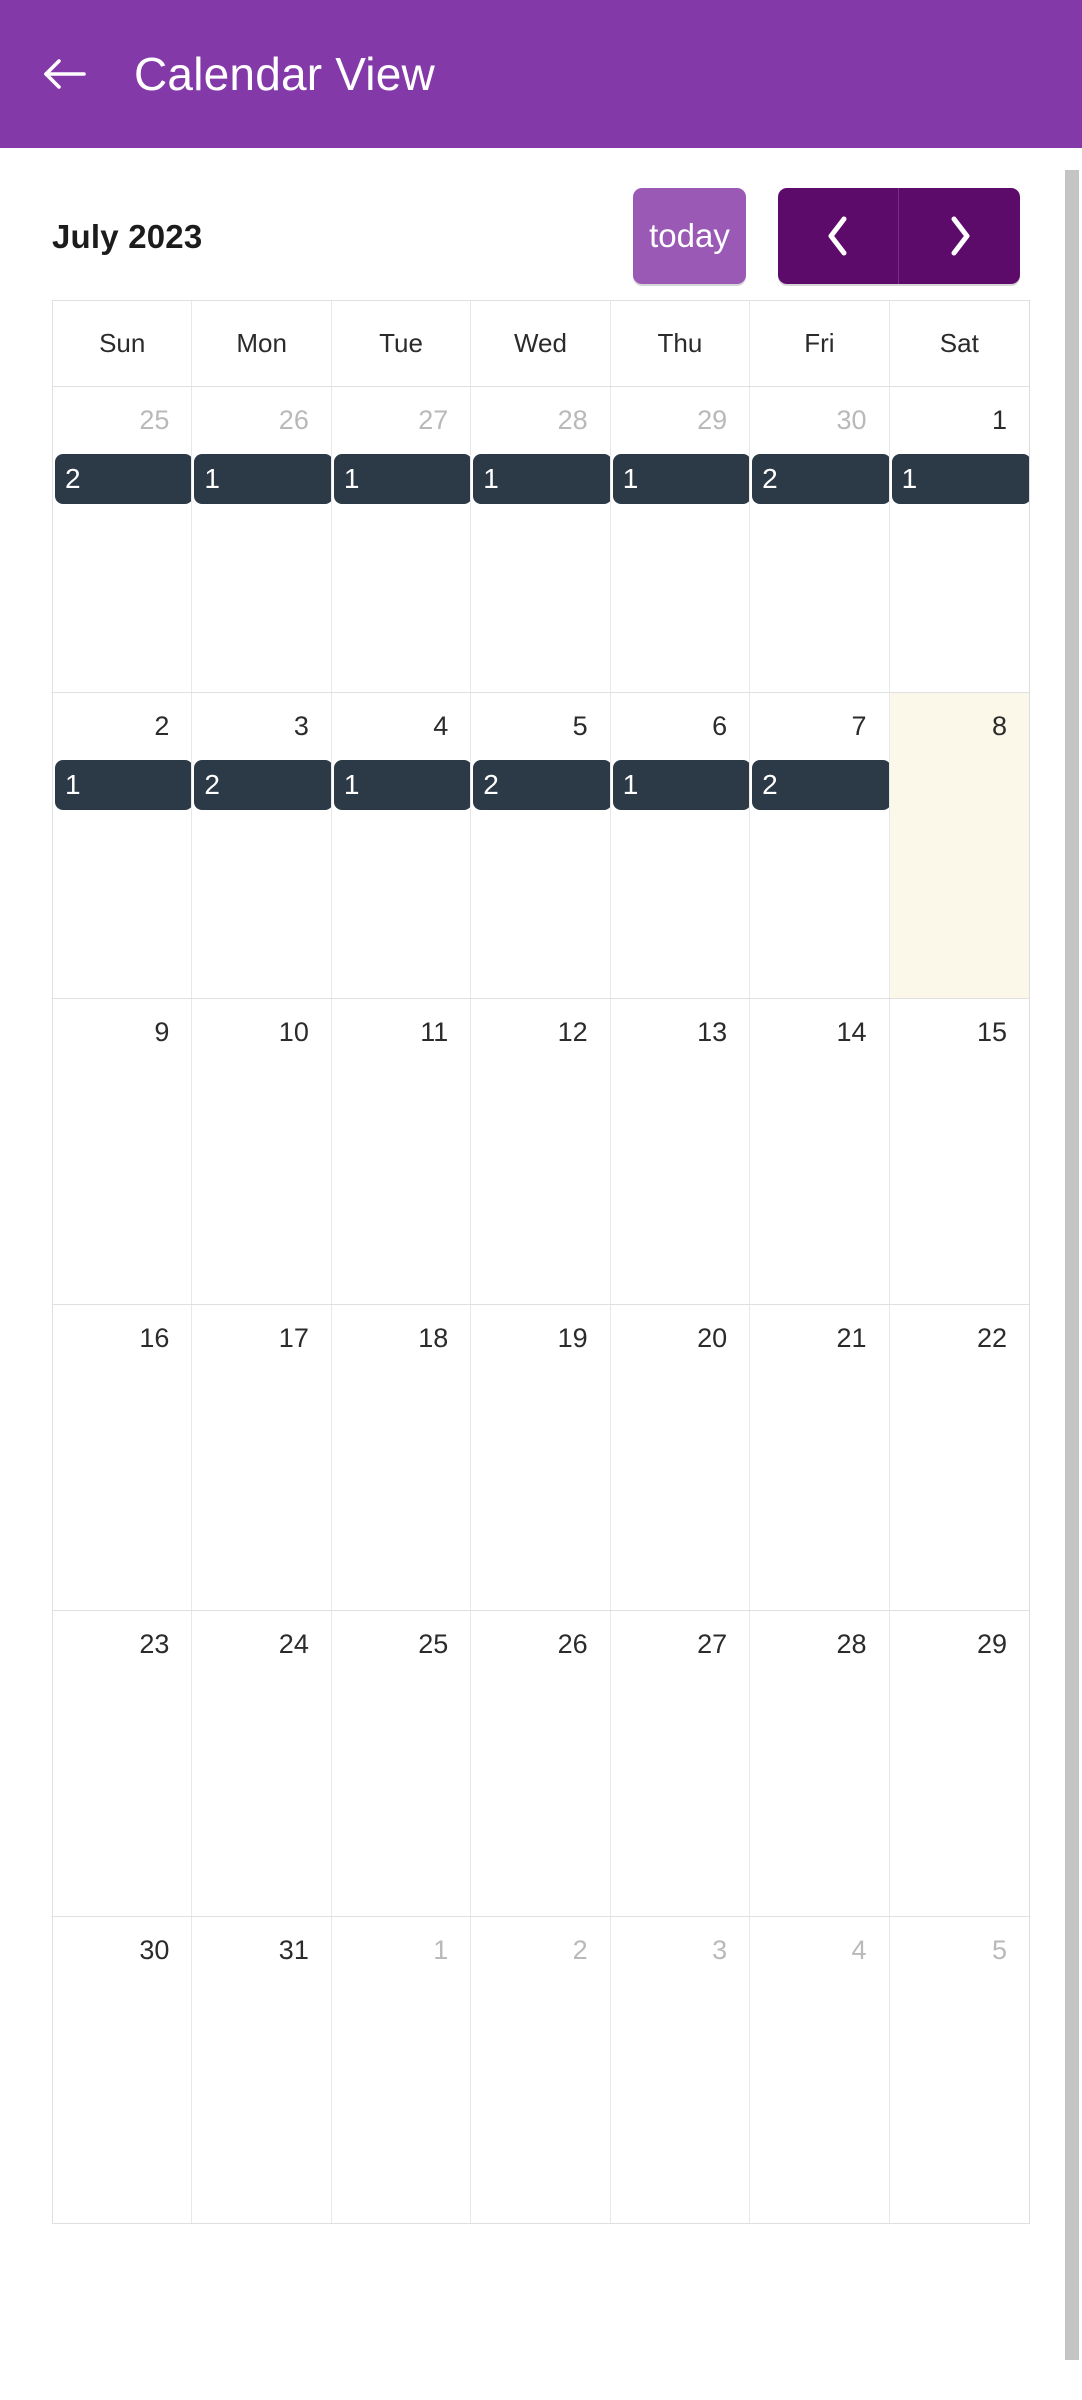  I want to click on calendar-day-cell-today: 8, so click(959, 845).